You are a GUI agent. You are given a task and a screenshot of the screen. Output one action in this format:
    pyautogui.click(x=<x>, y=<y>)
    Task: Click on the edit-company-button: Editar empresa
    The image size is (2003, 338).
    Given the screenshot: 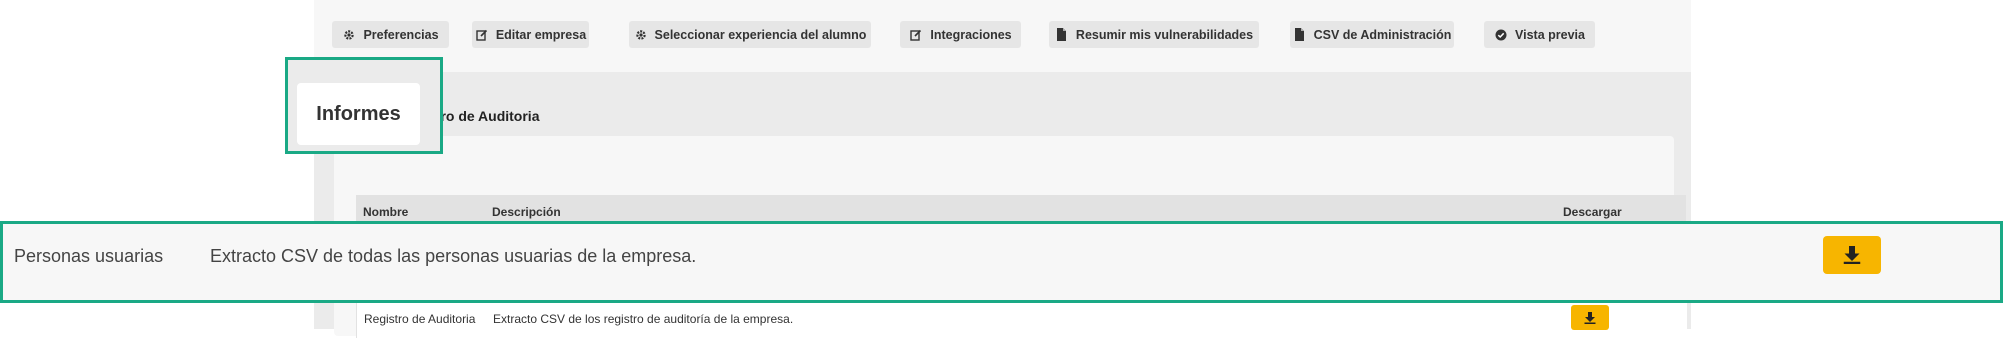 What is the action you would take?
    pyautogui.click(x=530, y=34)
    